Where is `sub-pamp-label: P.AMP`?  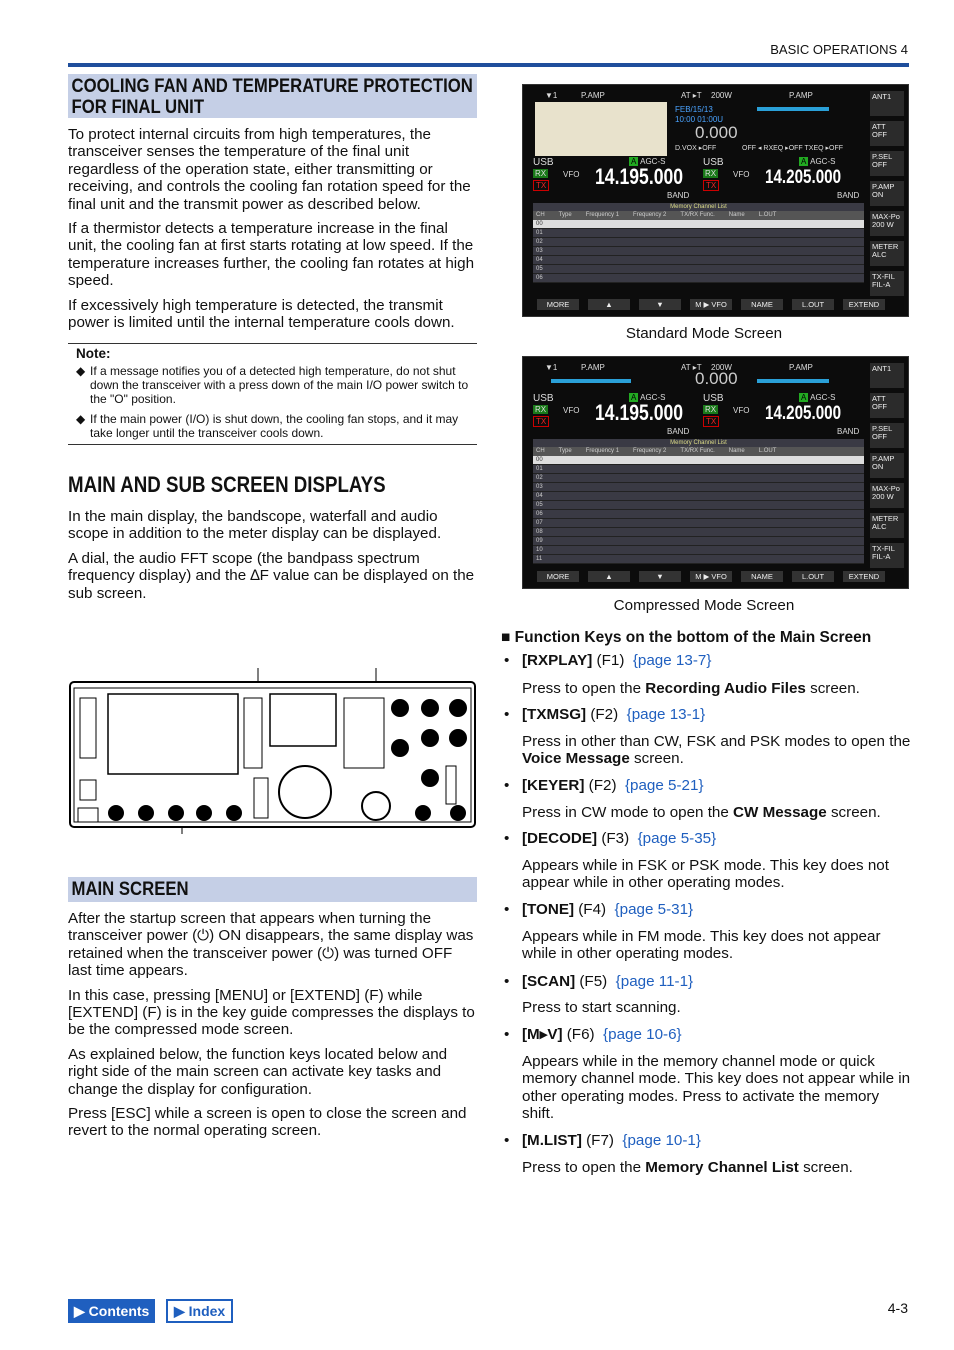
sub-pamp-label: P.AMP is located at coordinates (801, 367).